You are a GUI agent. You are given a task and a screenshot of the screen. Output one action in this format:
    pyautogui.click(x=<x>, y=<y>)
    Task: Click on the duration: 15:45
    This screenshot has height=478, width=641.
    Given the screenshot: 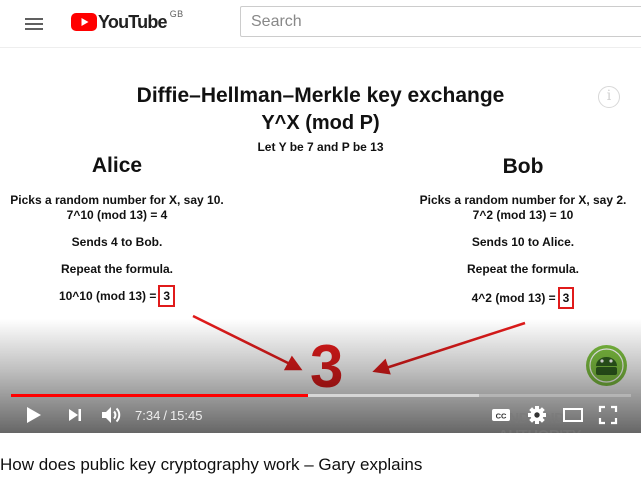 What is the action you would take?
    pyautogui.click(x=186, y=415)
    